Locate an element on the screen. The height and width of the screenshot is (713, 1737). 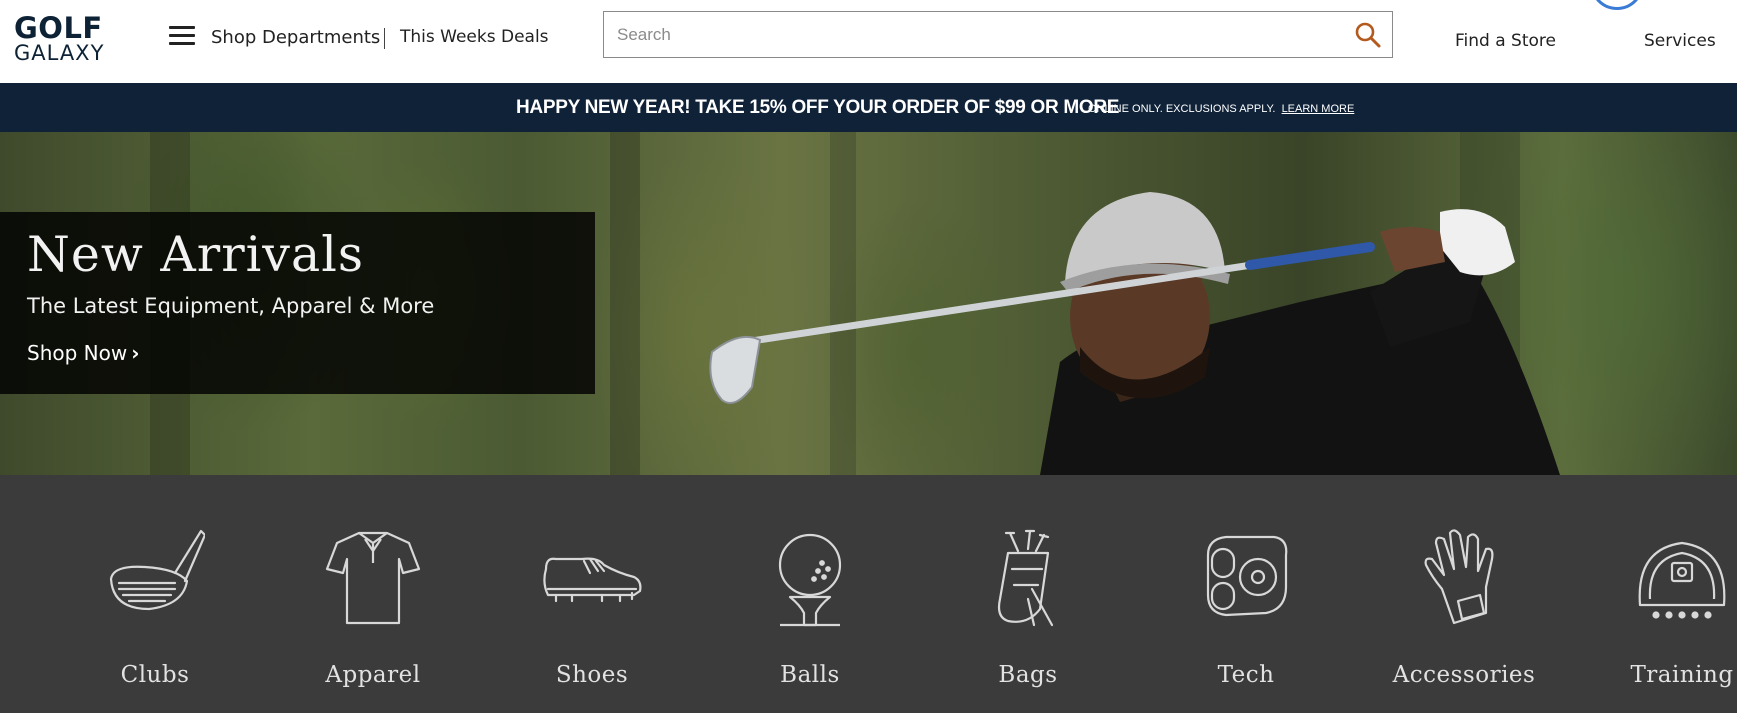
category-clubs: Clubs is located at coordinates (155, 594).